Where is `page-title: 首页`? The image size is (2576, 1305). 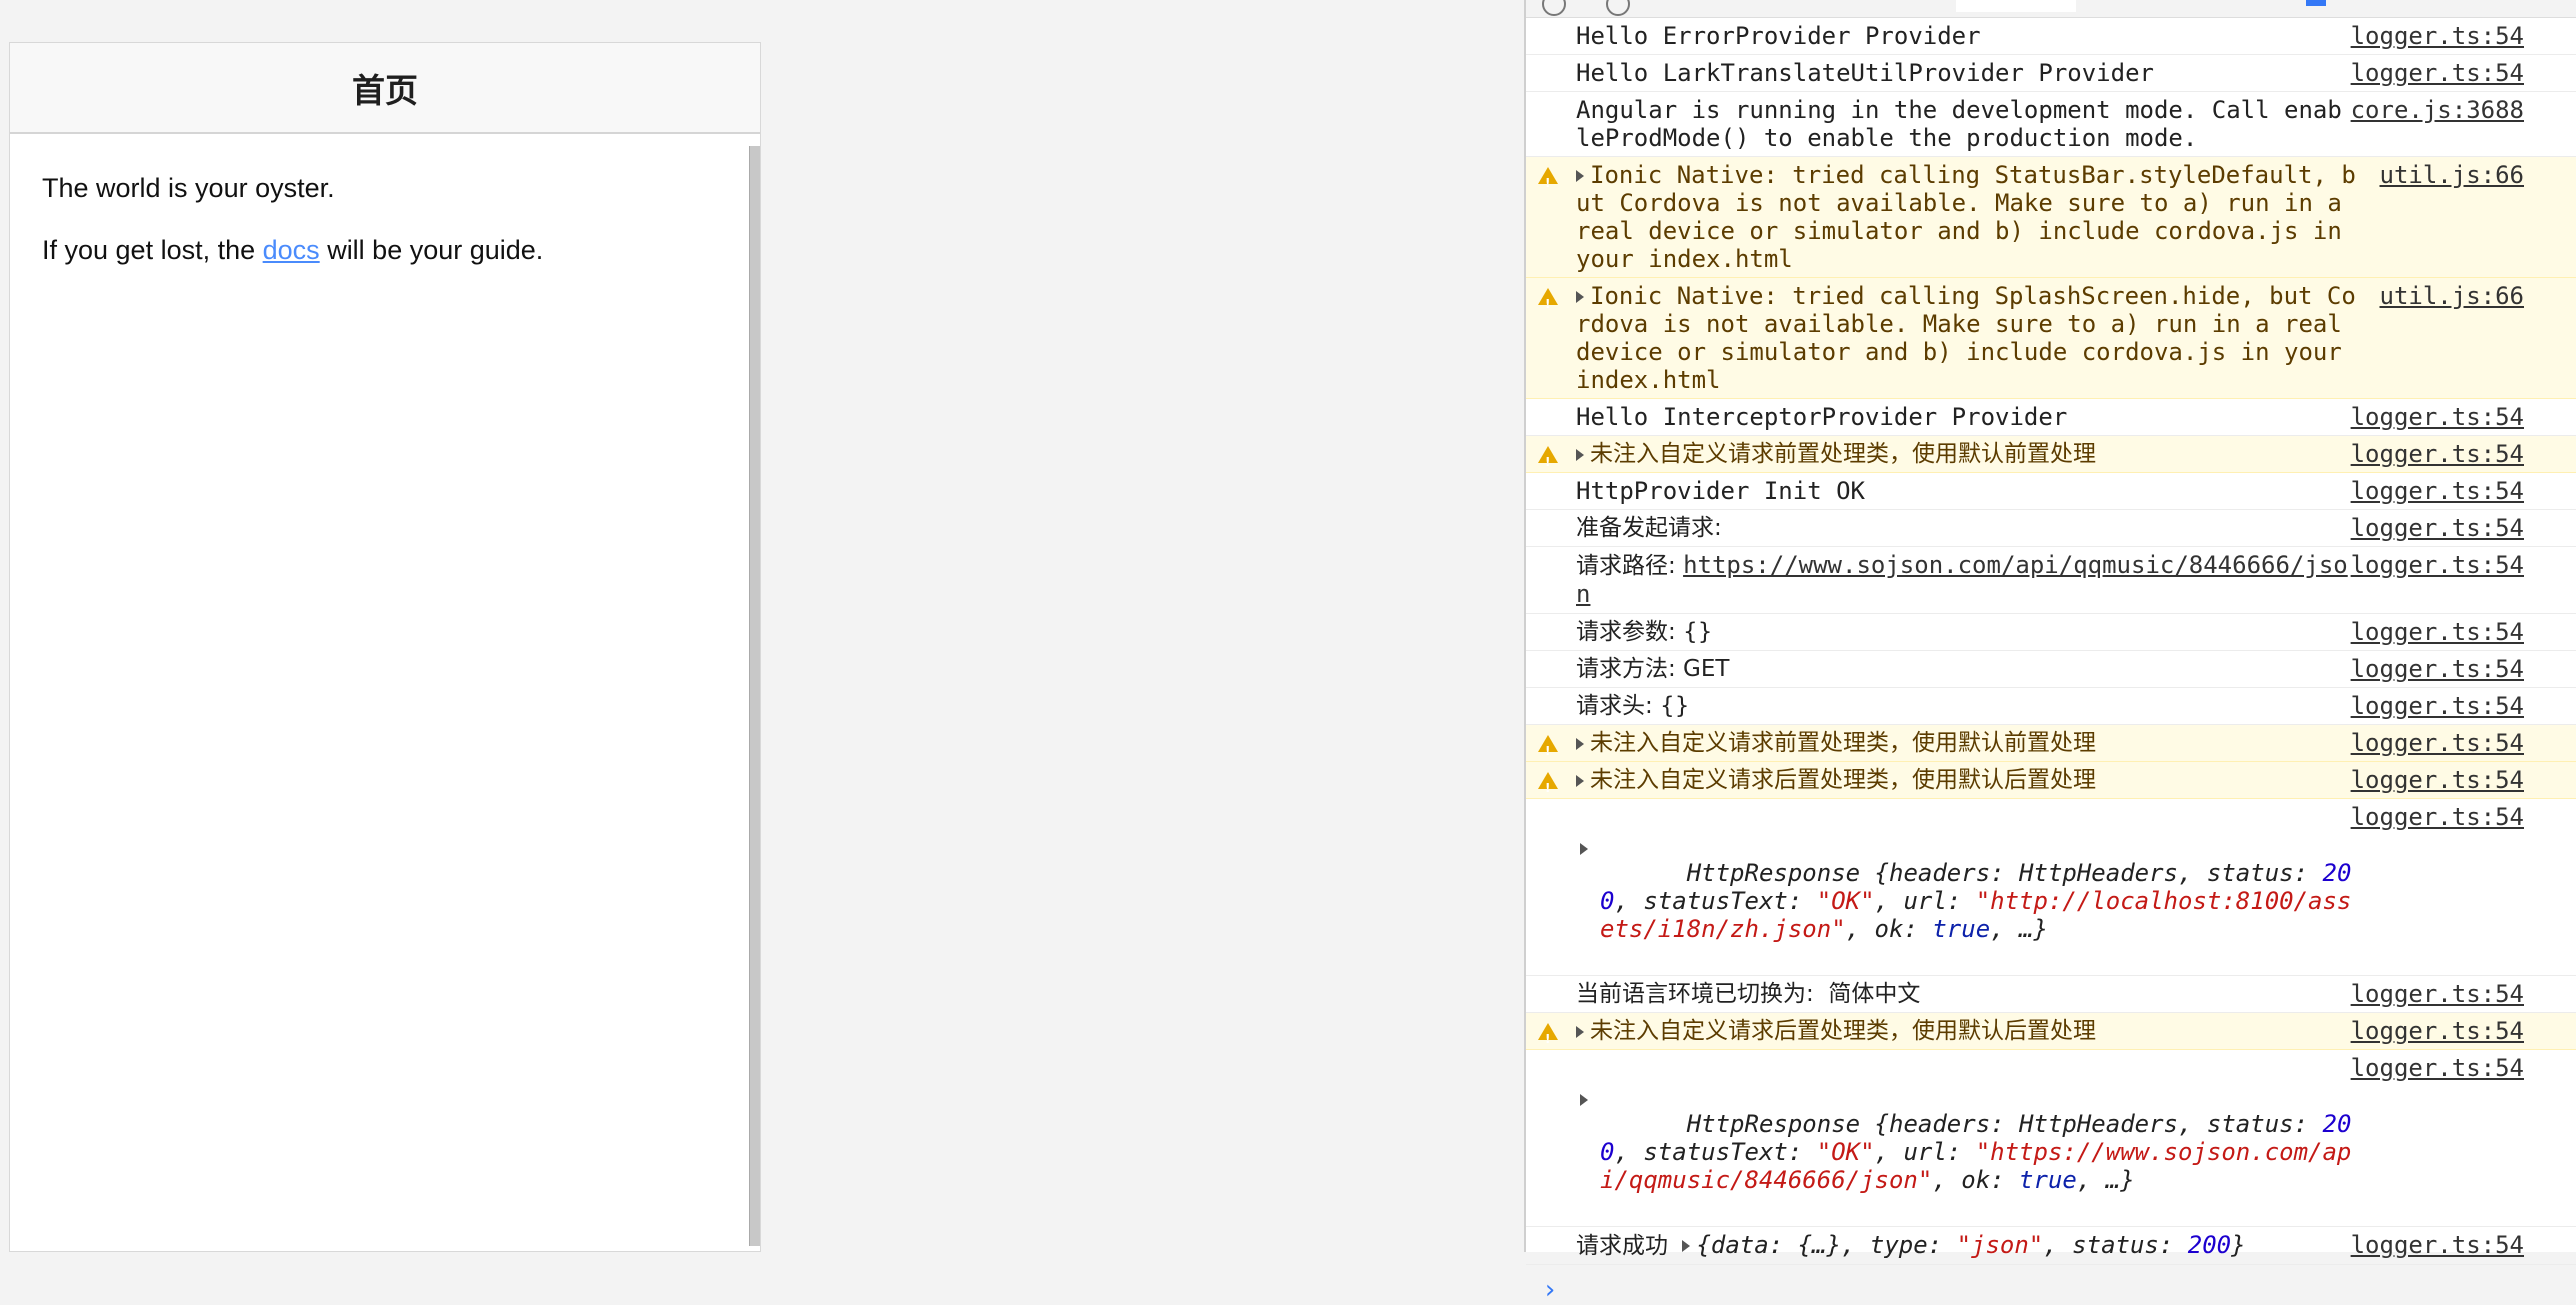
page-title: 首页 is located at coordinates (385, 90).